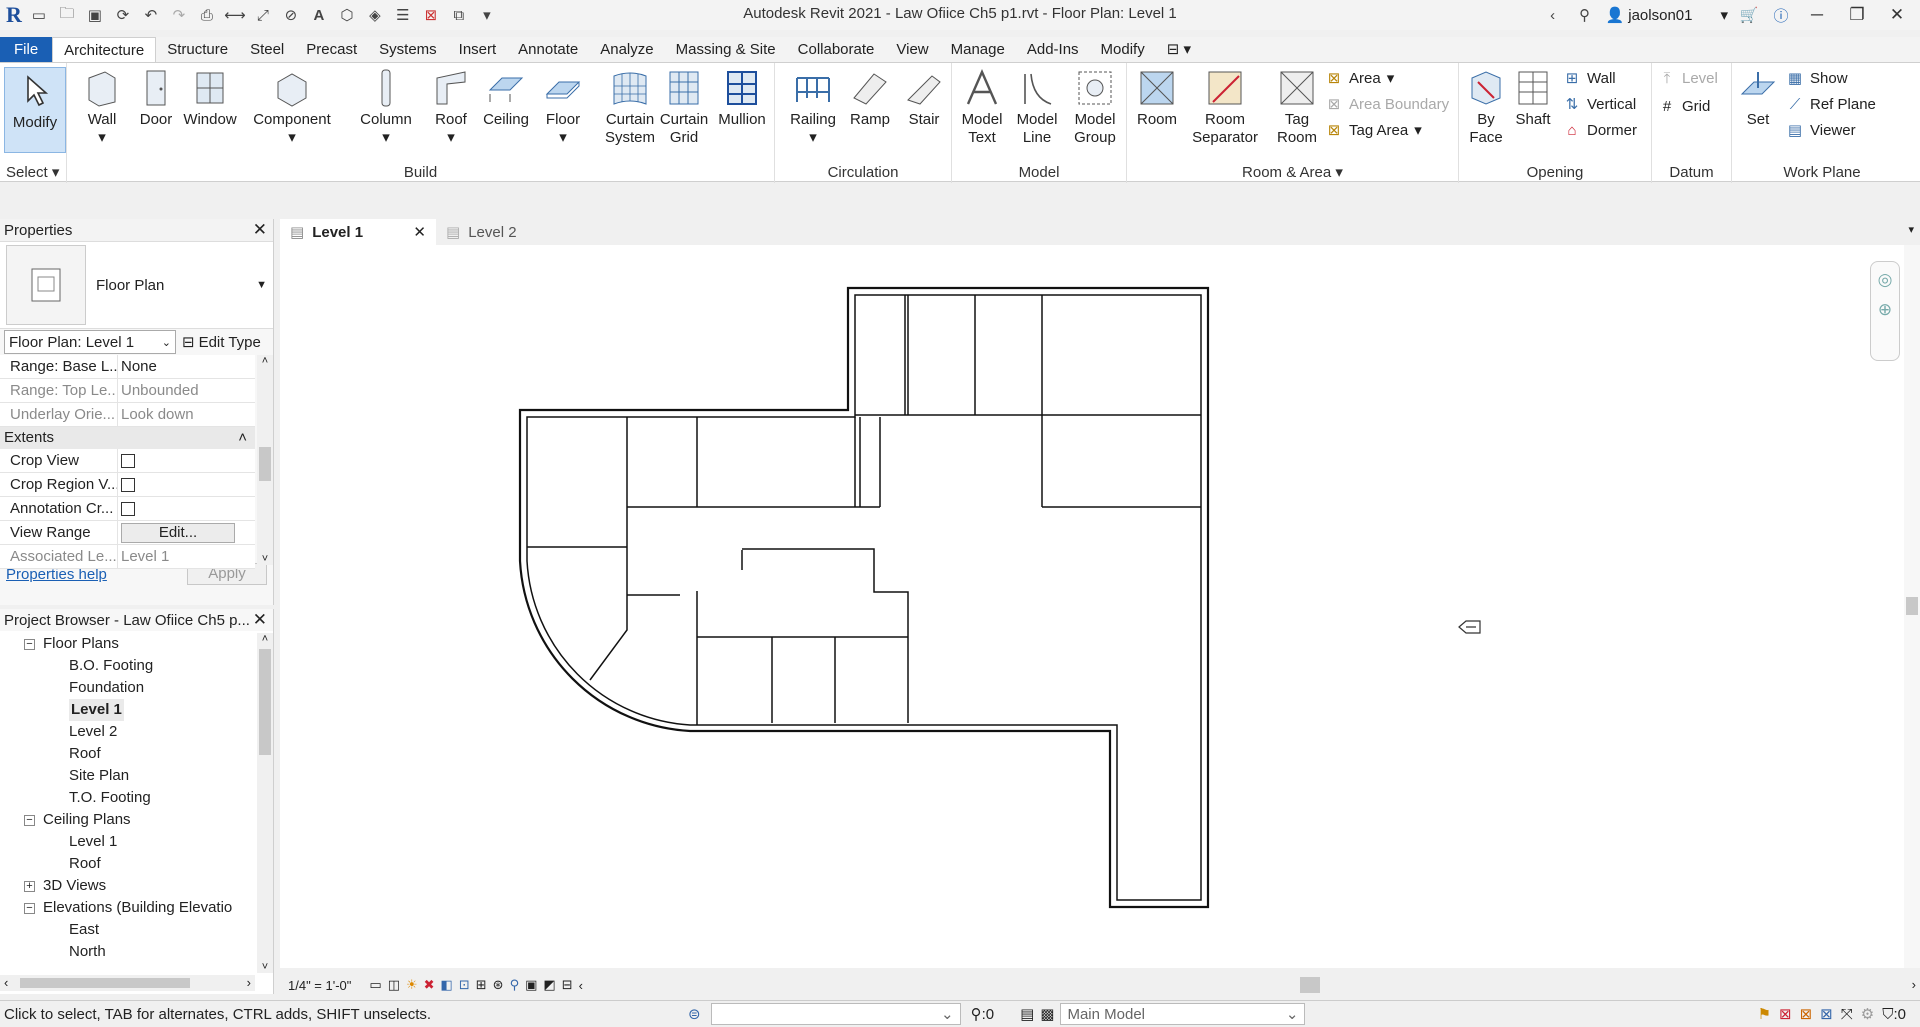 The image size is (1920, 1027). I want to click on worksets-icon: ⊜, so click(694, 1014).